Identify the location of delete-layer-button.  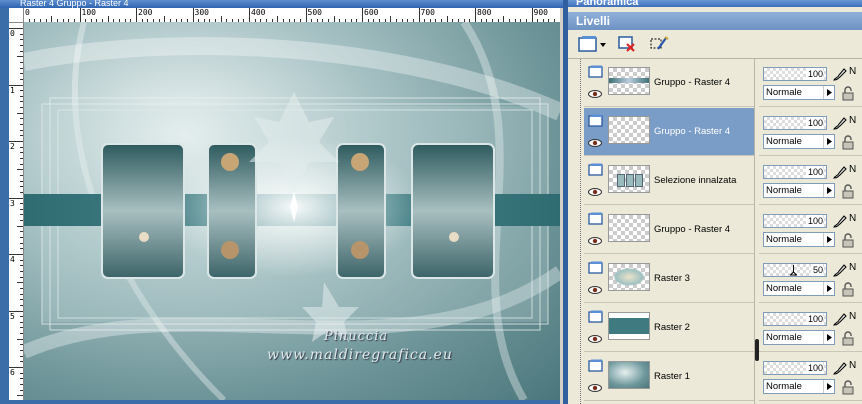
(627, 44).